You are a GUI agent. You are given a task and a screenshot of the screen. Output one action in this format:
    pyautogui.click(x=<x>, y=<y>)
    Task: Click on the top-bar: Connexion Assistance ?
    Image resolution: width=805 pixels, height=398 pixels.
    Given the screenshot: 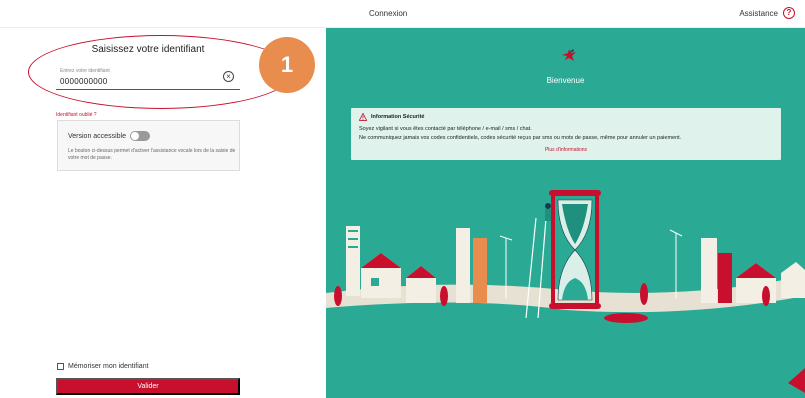 What is the action you would take?
    pyautogui.click(x=402, y=14)
    